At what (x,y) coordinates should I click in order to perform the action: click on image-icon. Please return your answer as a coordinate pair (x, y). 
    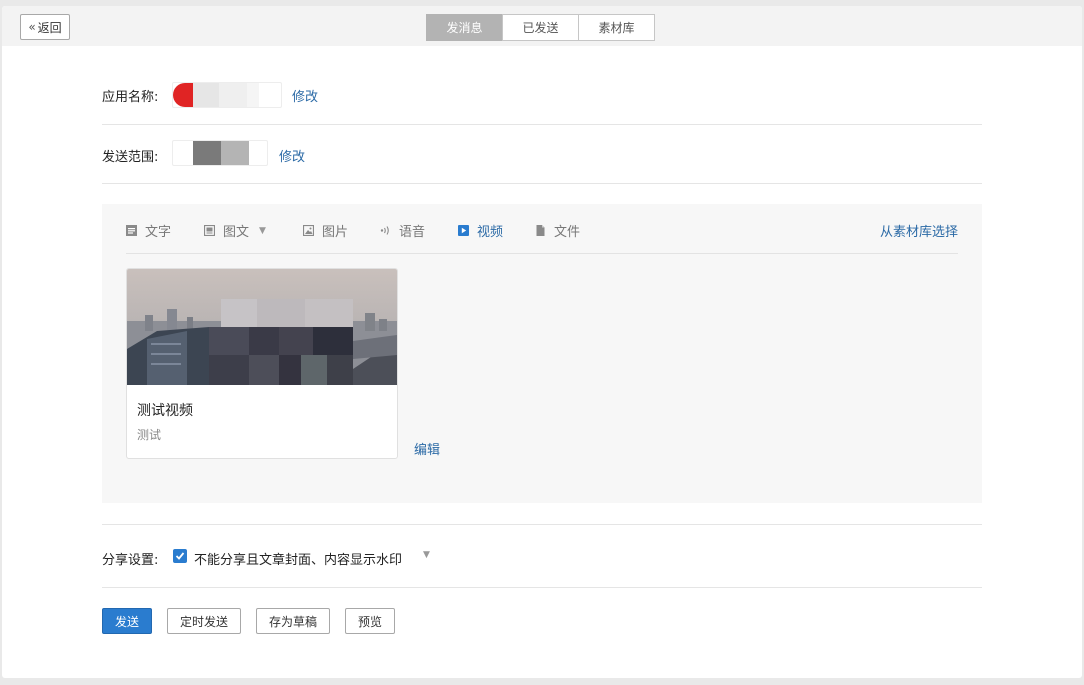
    Looking at the image, I should click on (308, 230).